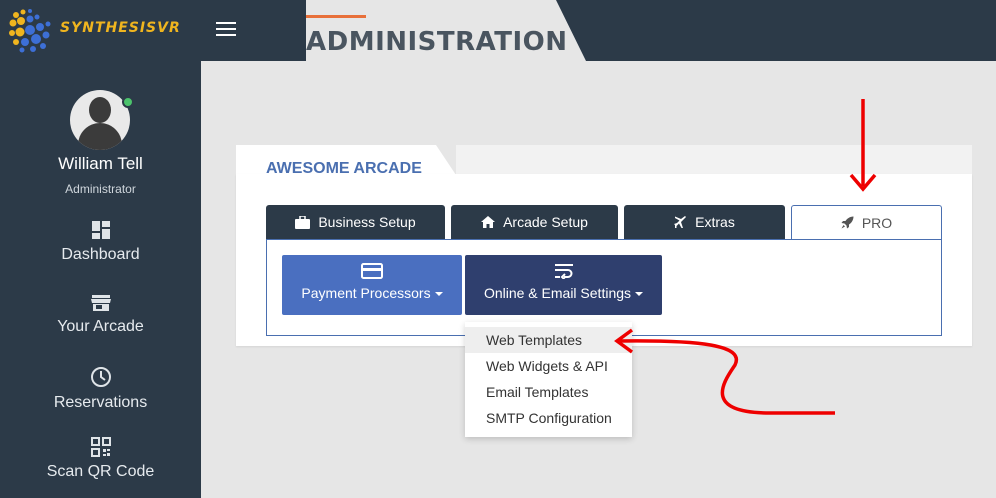  I want to click on tab-label: Extras, so click(715, 222).